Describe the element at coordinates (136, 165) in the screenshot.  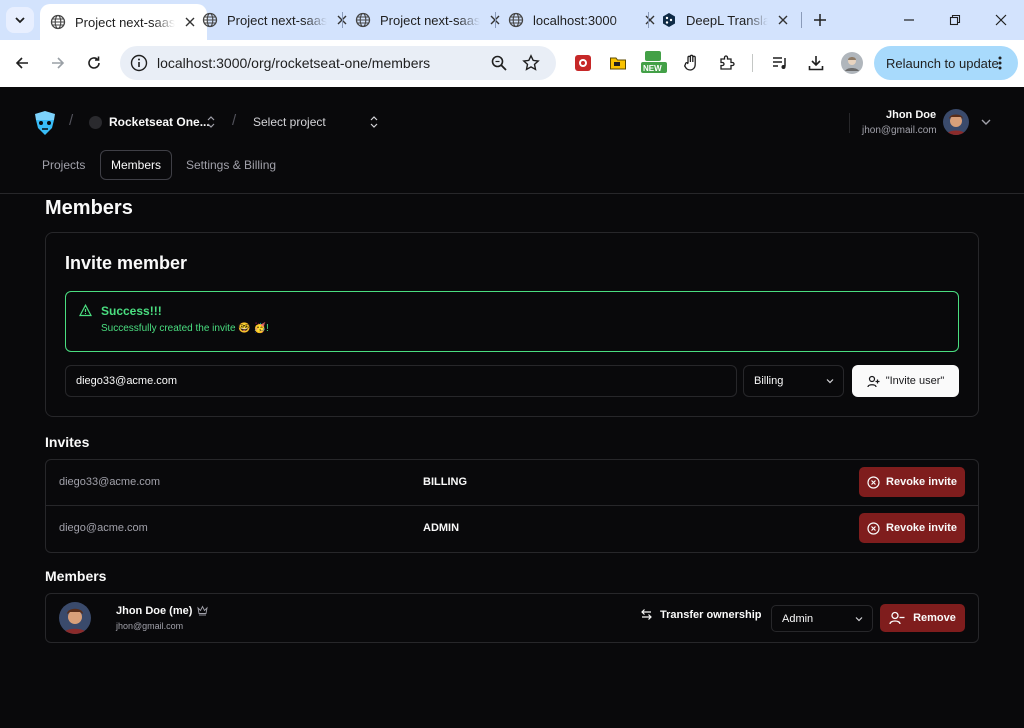
I see `nav-members: Members` at that location.